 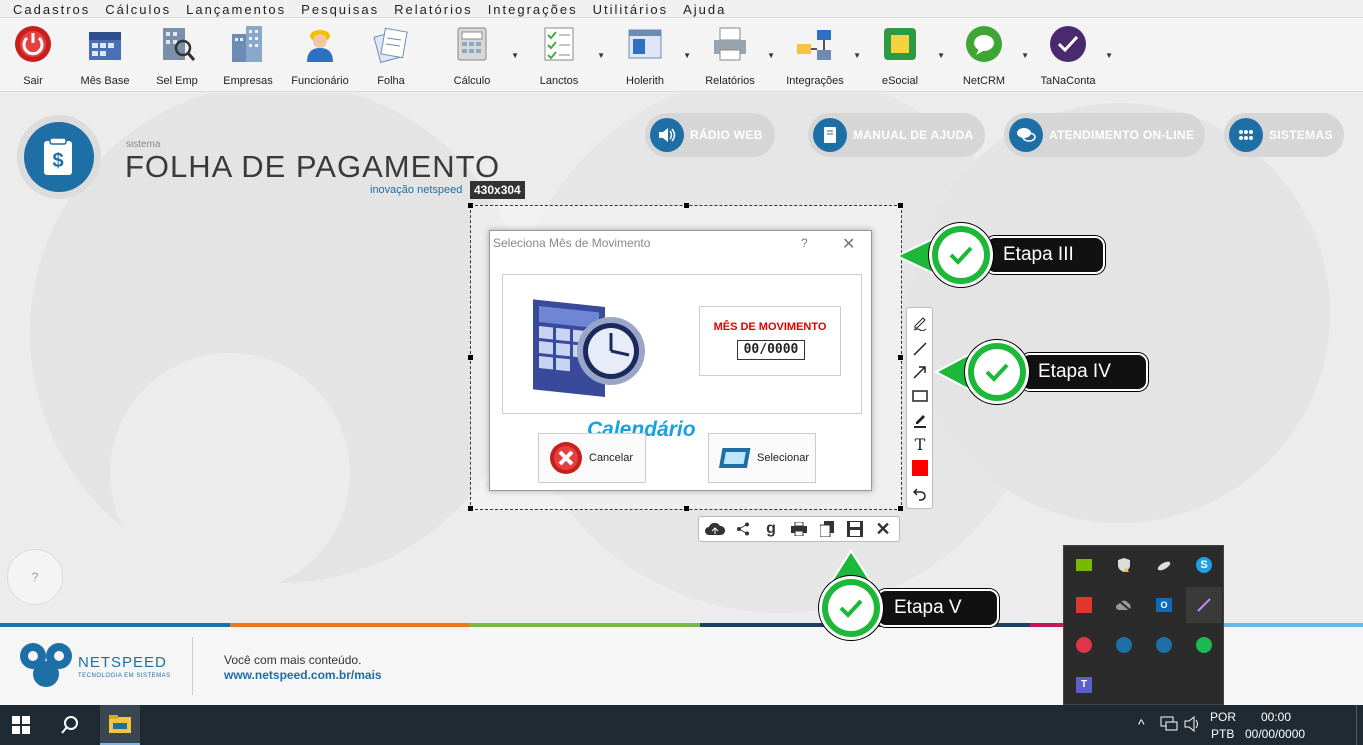 I want to click on taskbar-app-folha, so click(x=120, y=725).